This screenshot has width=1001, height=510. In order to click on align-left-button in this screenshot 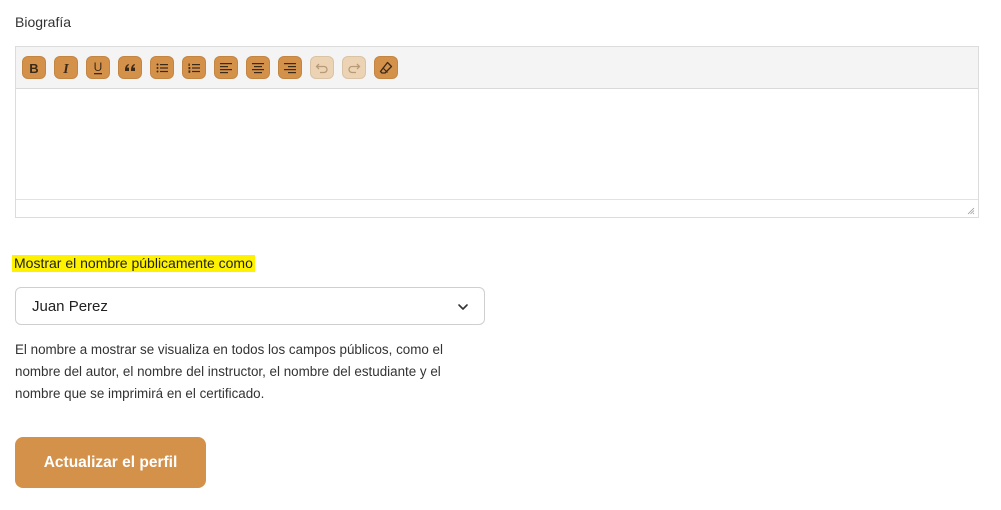, I will do `click(226, 67)`.